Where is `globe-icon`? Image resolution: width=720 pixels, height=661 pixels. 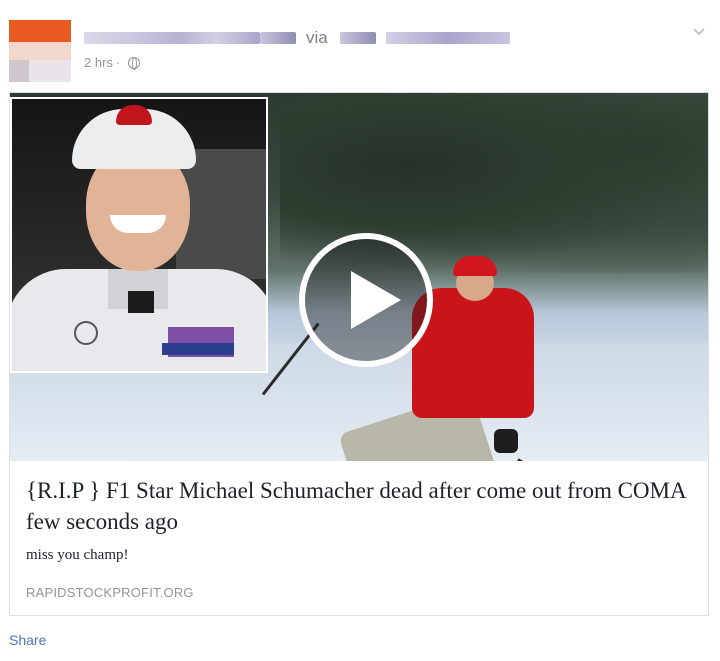
globe-icon is located at coordinates (134, 63).